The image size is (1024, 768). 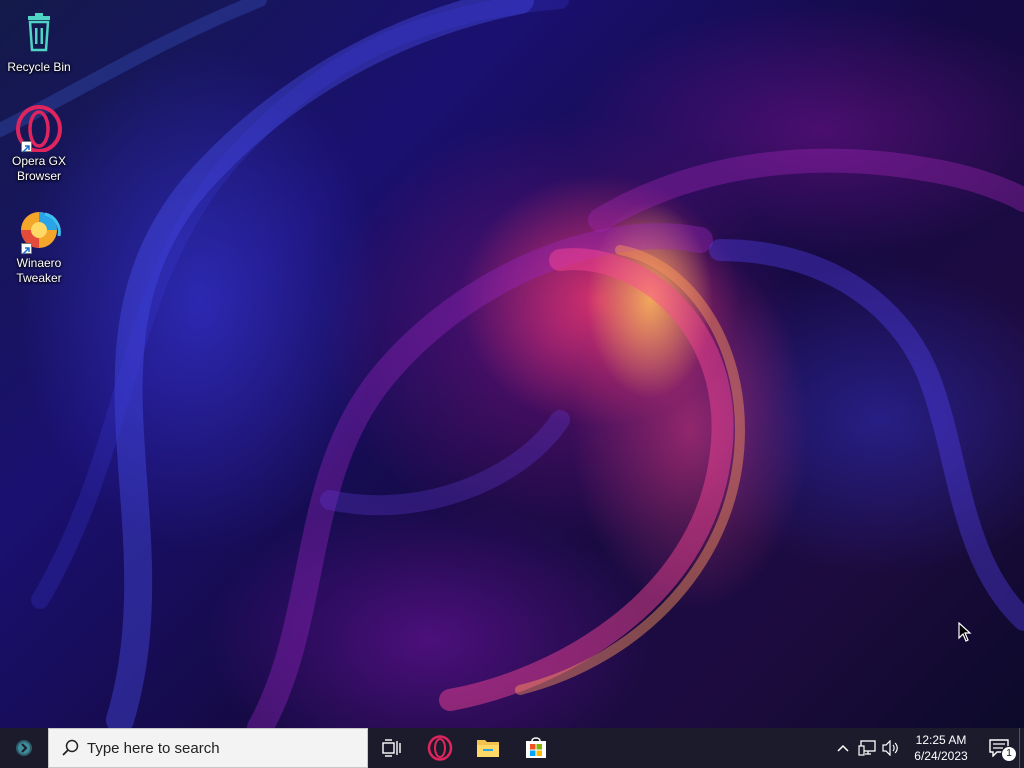 I want to click on recycle-bin-icon, so click(x=39, y=34).